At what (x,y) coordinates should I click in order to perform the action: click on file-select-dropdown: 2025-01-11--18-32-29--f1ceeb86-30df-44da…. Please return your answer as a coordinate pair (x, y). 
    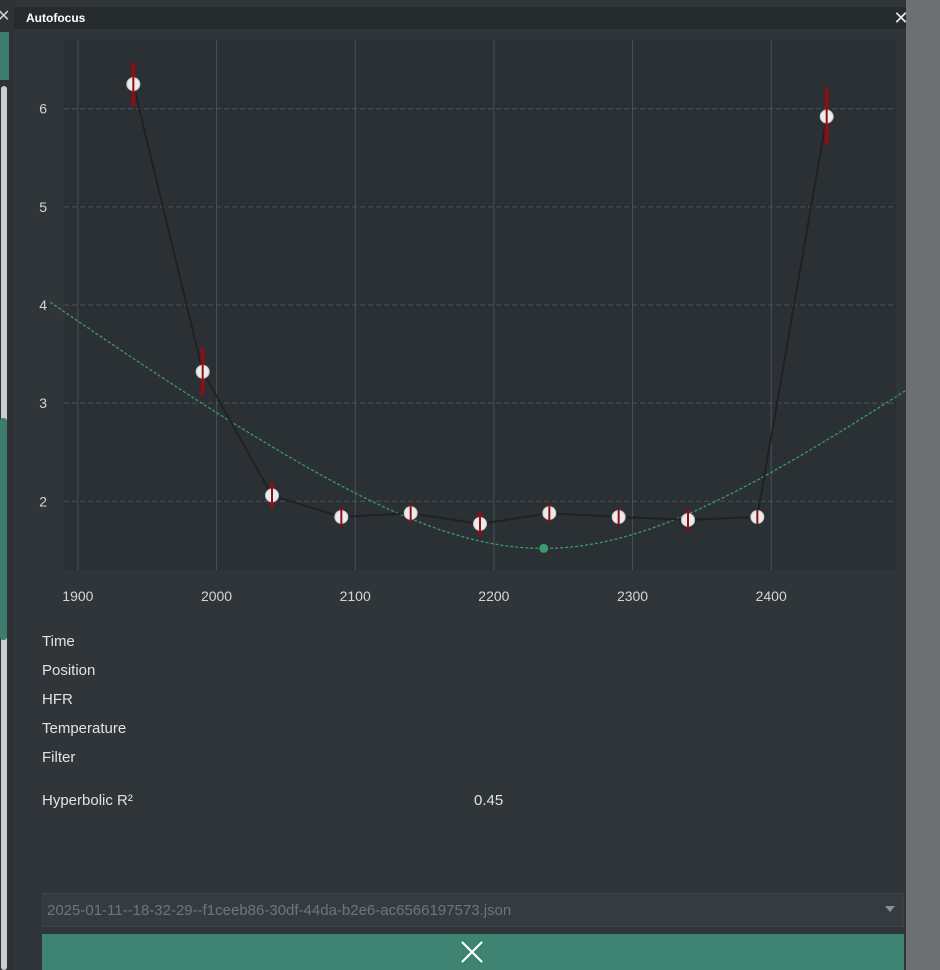
    Looking at the image, I should click on (473, 910).